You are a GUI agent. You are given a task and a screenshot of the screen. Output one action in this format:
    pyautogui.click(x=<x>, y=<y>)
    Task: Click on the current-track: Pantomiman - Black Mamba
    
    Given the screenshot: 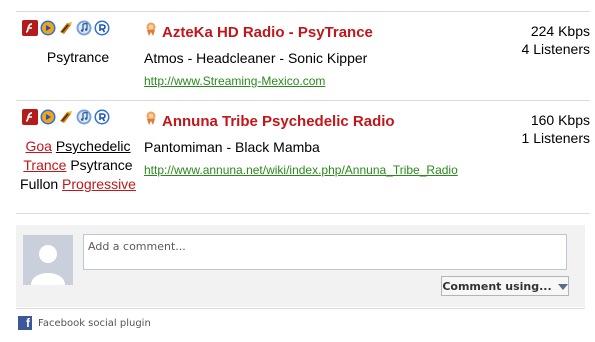 What is the action you would take?
    pyautogui.click(x=232, y=147)
    